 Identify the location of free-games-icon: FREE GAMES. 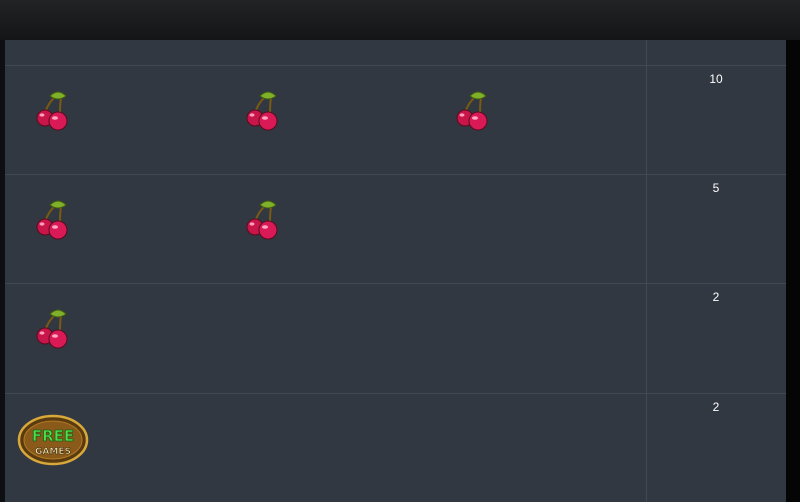
(53, 440).